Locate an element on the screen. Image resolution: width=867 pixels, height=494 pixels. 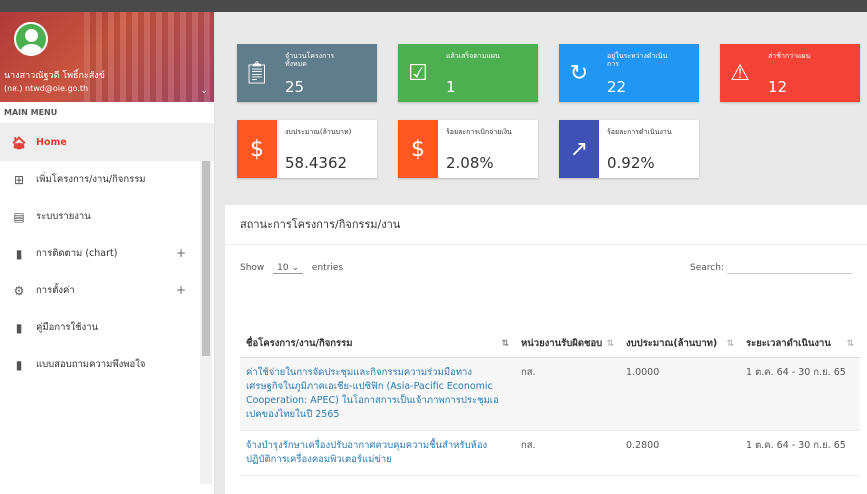
tile-delayed: ⚠ ล่าช้ากว่าแผน 12 is located at coordinates (790, 73).